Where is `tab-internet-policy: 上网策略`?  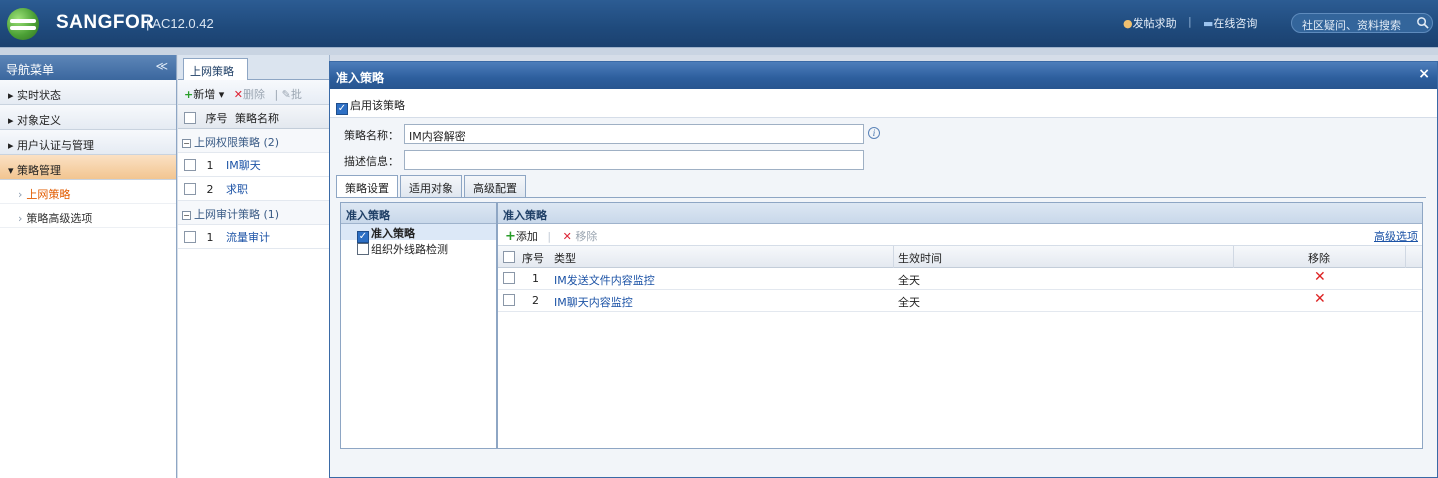
tab-internet-policy: 上网策略 is located at coordinates (215, 69).